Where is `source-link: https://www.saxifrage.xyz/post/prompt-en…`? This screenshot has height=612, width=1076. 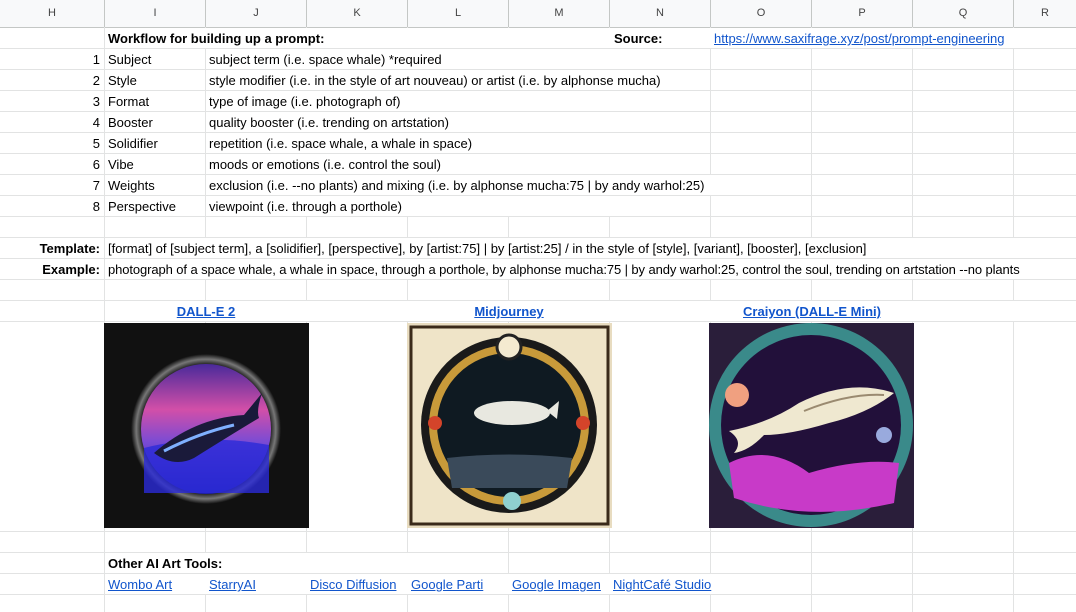
source-link: https://www.saxifrage.xyz/post/prompt-en… is located at coordinates (859, 38).